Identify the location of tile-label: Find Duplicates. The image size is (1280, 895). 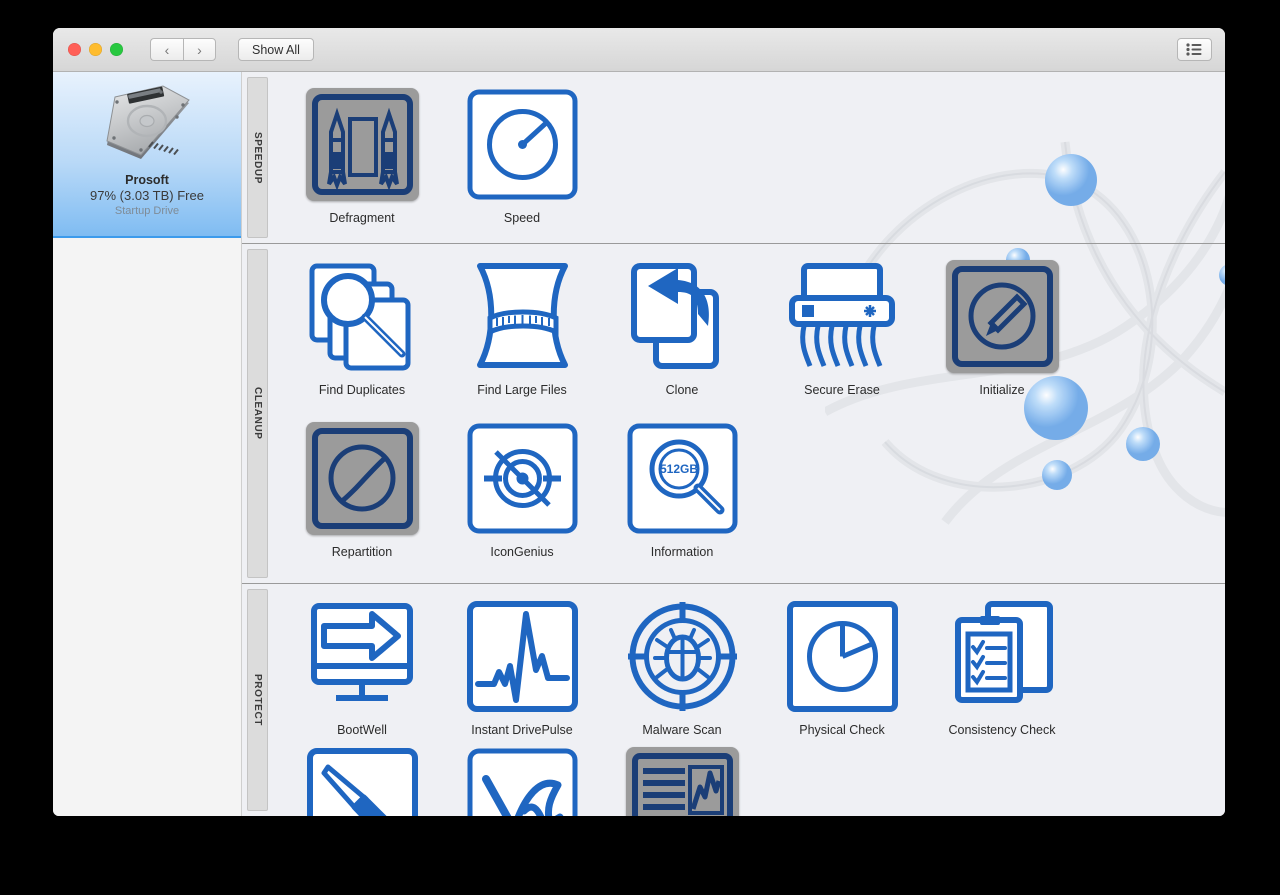
(362, 390).